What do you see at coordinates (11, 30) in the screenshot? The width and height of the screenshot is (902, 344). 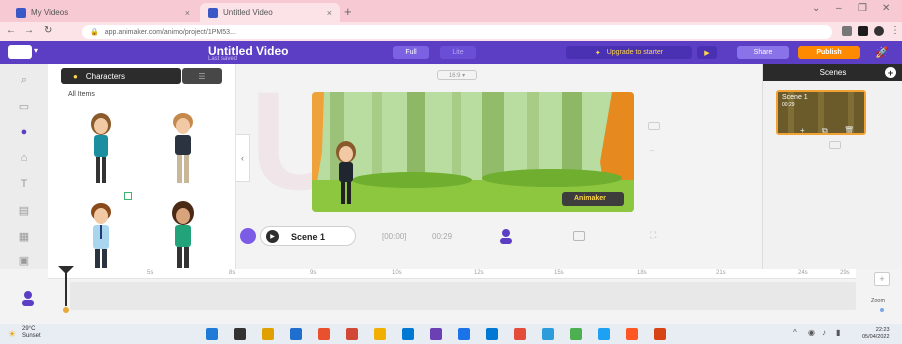 I see `back-icon: ←` at bounding box center [11, 30].